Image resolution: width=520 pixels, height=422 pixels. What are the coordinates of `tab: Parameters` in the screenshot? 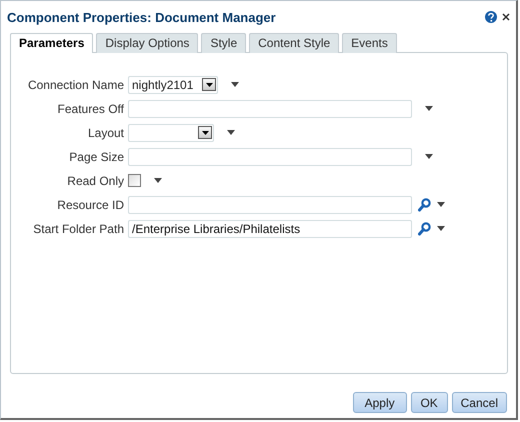 It's located at (52, 43).